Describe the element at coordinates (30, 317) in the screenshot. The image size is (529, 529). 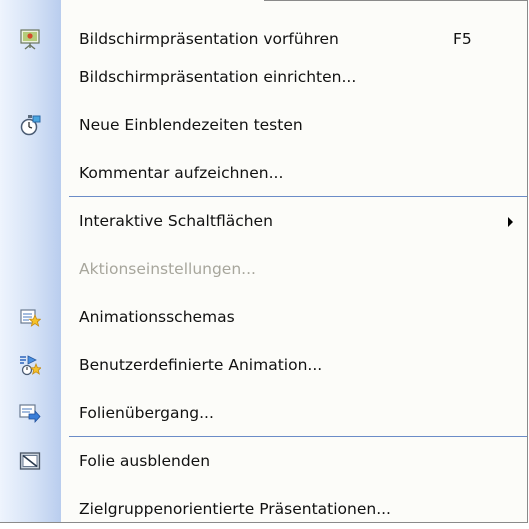
I see `animation-scheme-star-icon` at that location.